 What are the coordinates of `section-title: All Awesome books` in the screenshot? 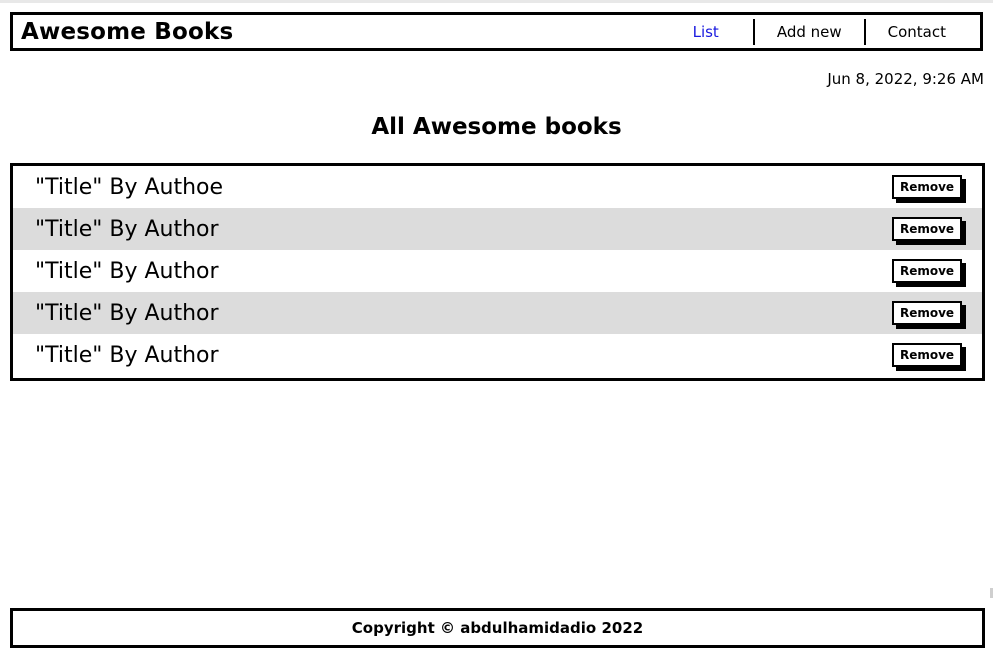 It's located at (496, 127).